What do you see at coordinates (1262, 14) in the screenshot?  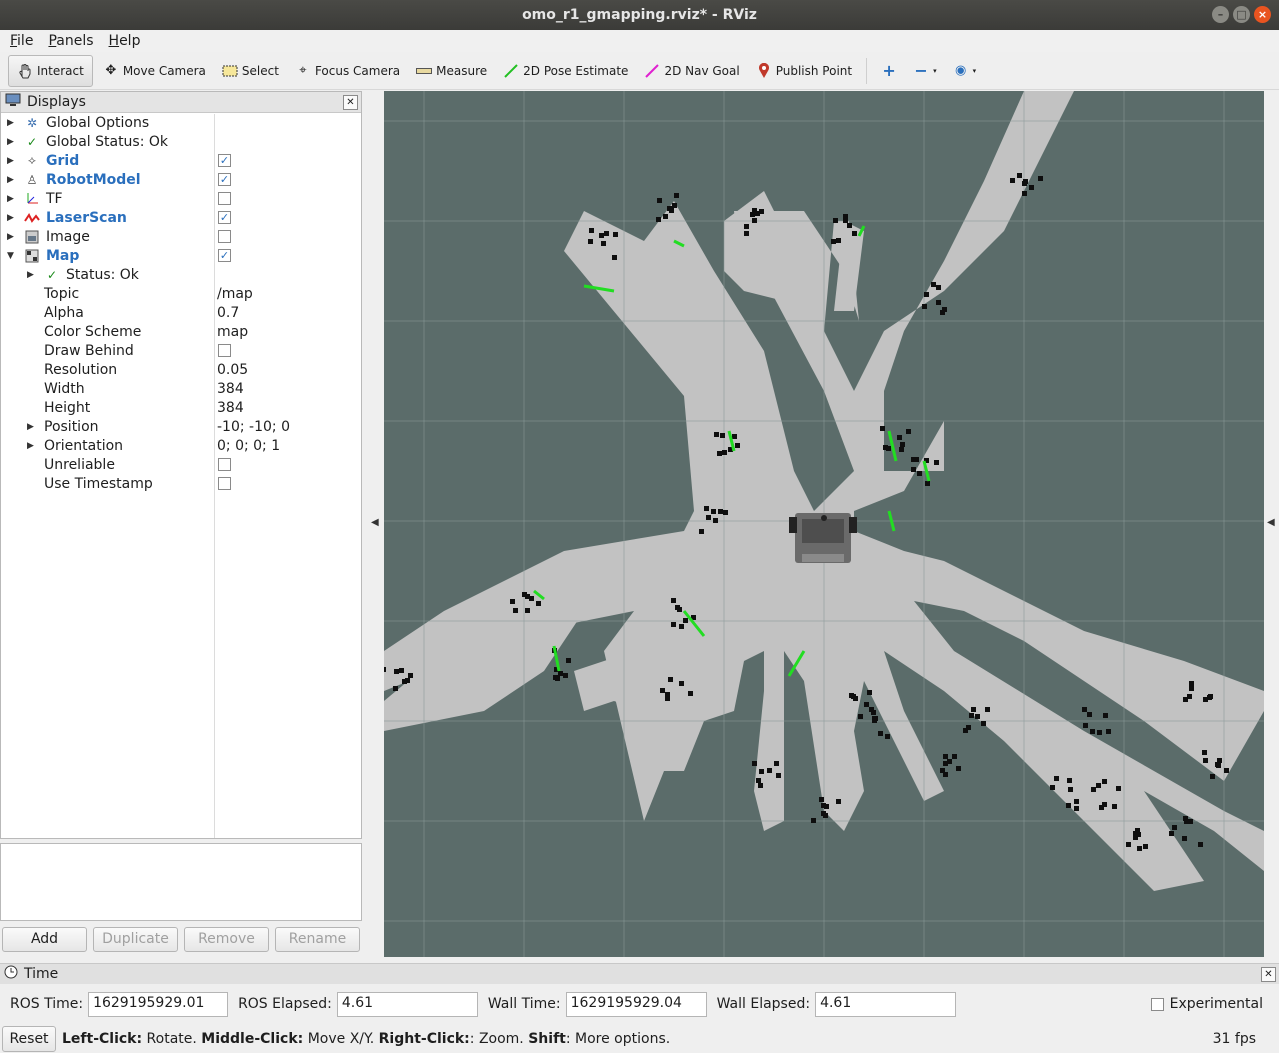 I see `close-button: ×` at bounding box center [1262, 14].